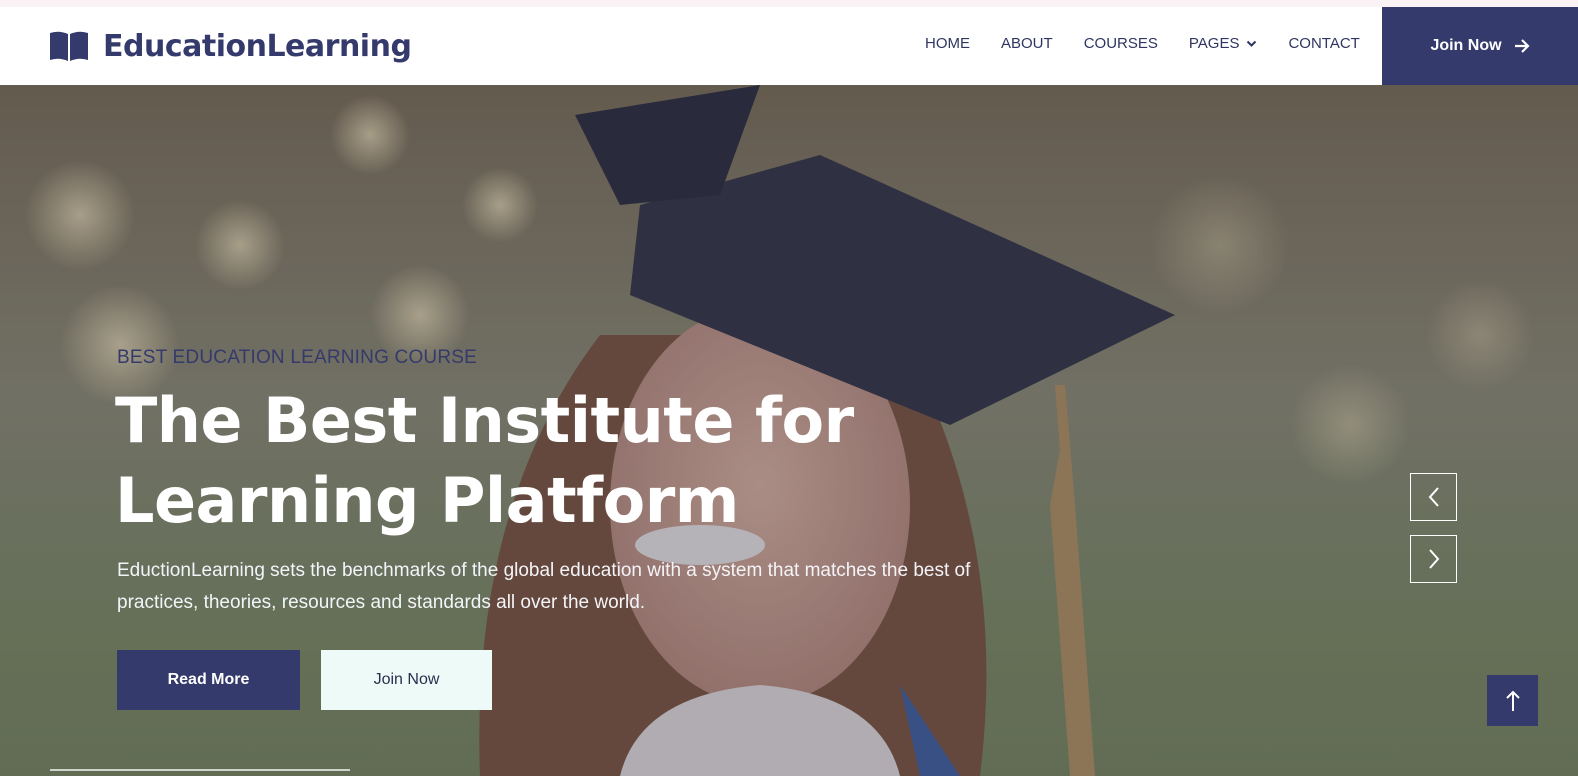  I want to click on nav-about: ABOUT, so click(1027, 43).